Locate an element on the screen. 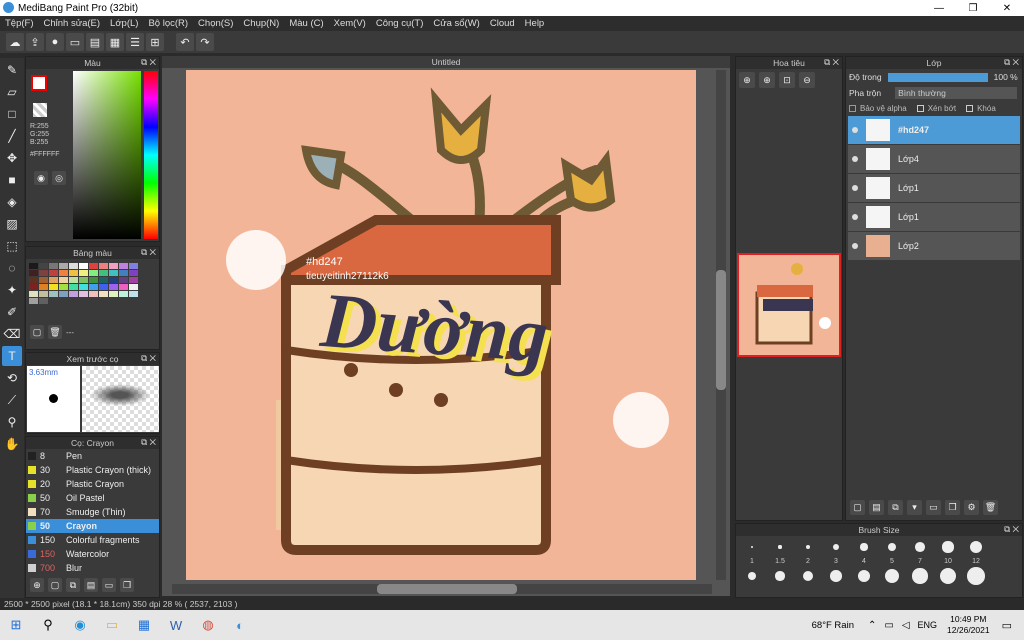 The image size is (1024, 640). layer-row: #hd247 is located at coordinates (934, 130).